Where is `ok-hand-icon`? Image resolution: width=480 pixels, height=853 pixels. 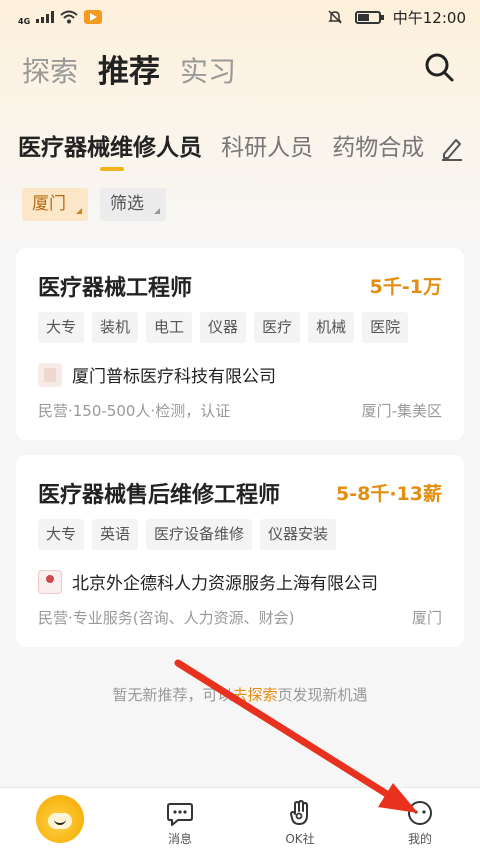
ok-hand-icon is located at coordinates (299, 812).